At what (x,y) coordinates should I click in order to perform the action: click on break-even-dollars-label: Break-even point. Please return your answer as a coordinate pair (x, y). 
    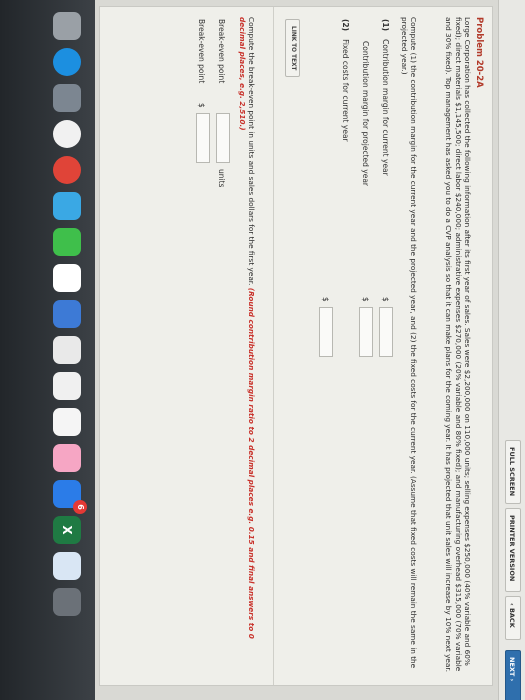
    Looking at the image, I should click on (201, 51).